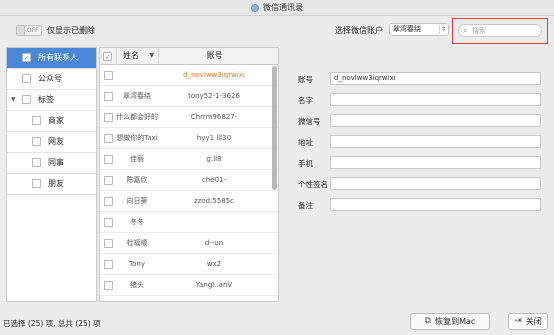  What do you see at coordinates (151, 55) in the screenshot?
I see `sort-down-icon: ▼` at bounding box center [151, 55].